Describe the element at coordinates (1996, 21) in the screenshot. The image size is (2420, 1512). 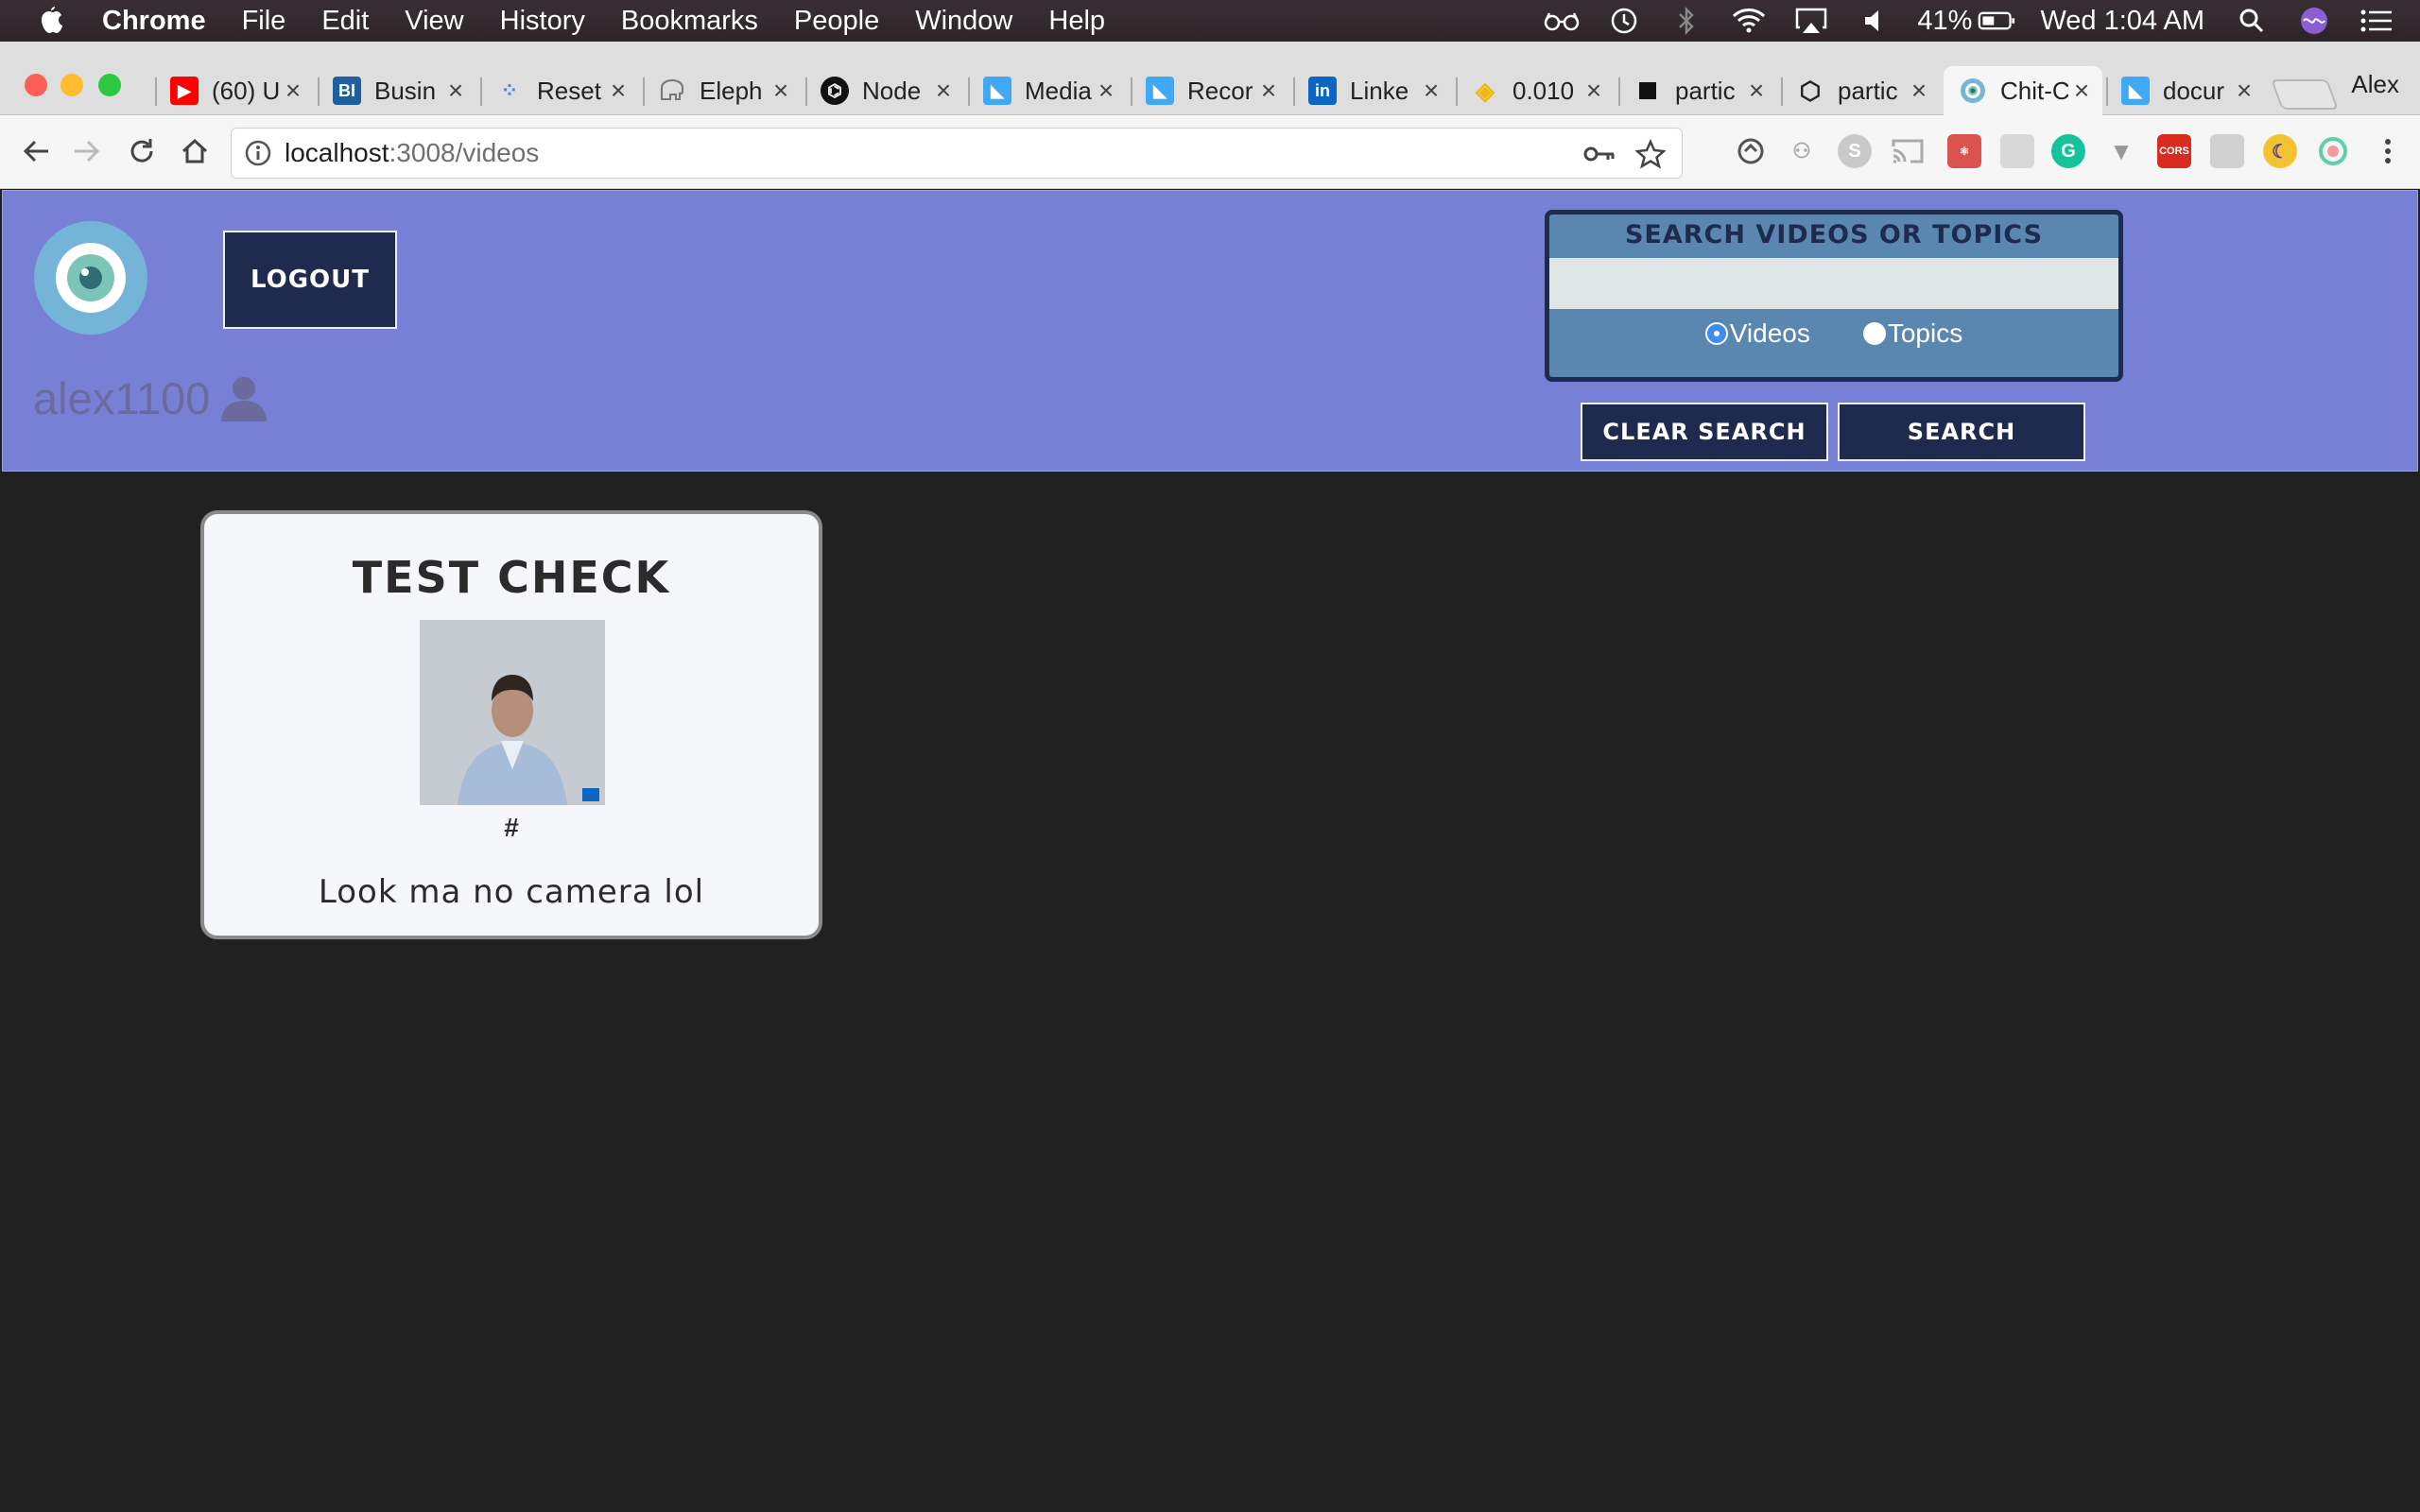
I see `battery-icon` at that location.